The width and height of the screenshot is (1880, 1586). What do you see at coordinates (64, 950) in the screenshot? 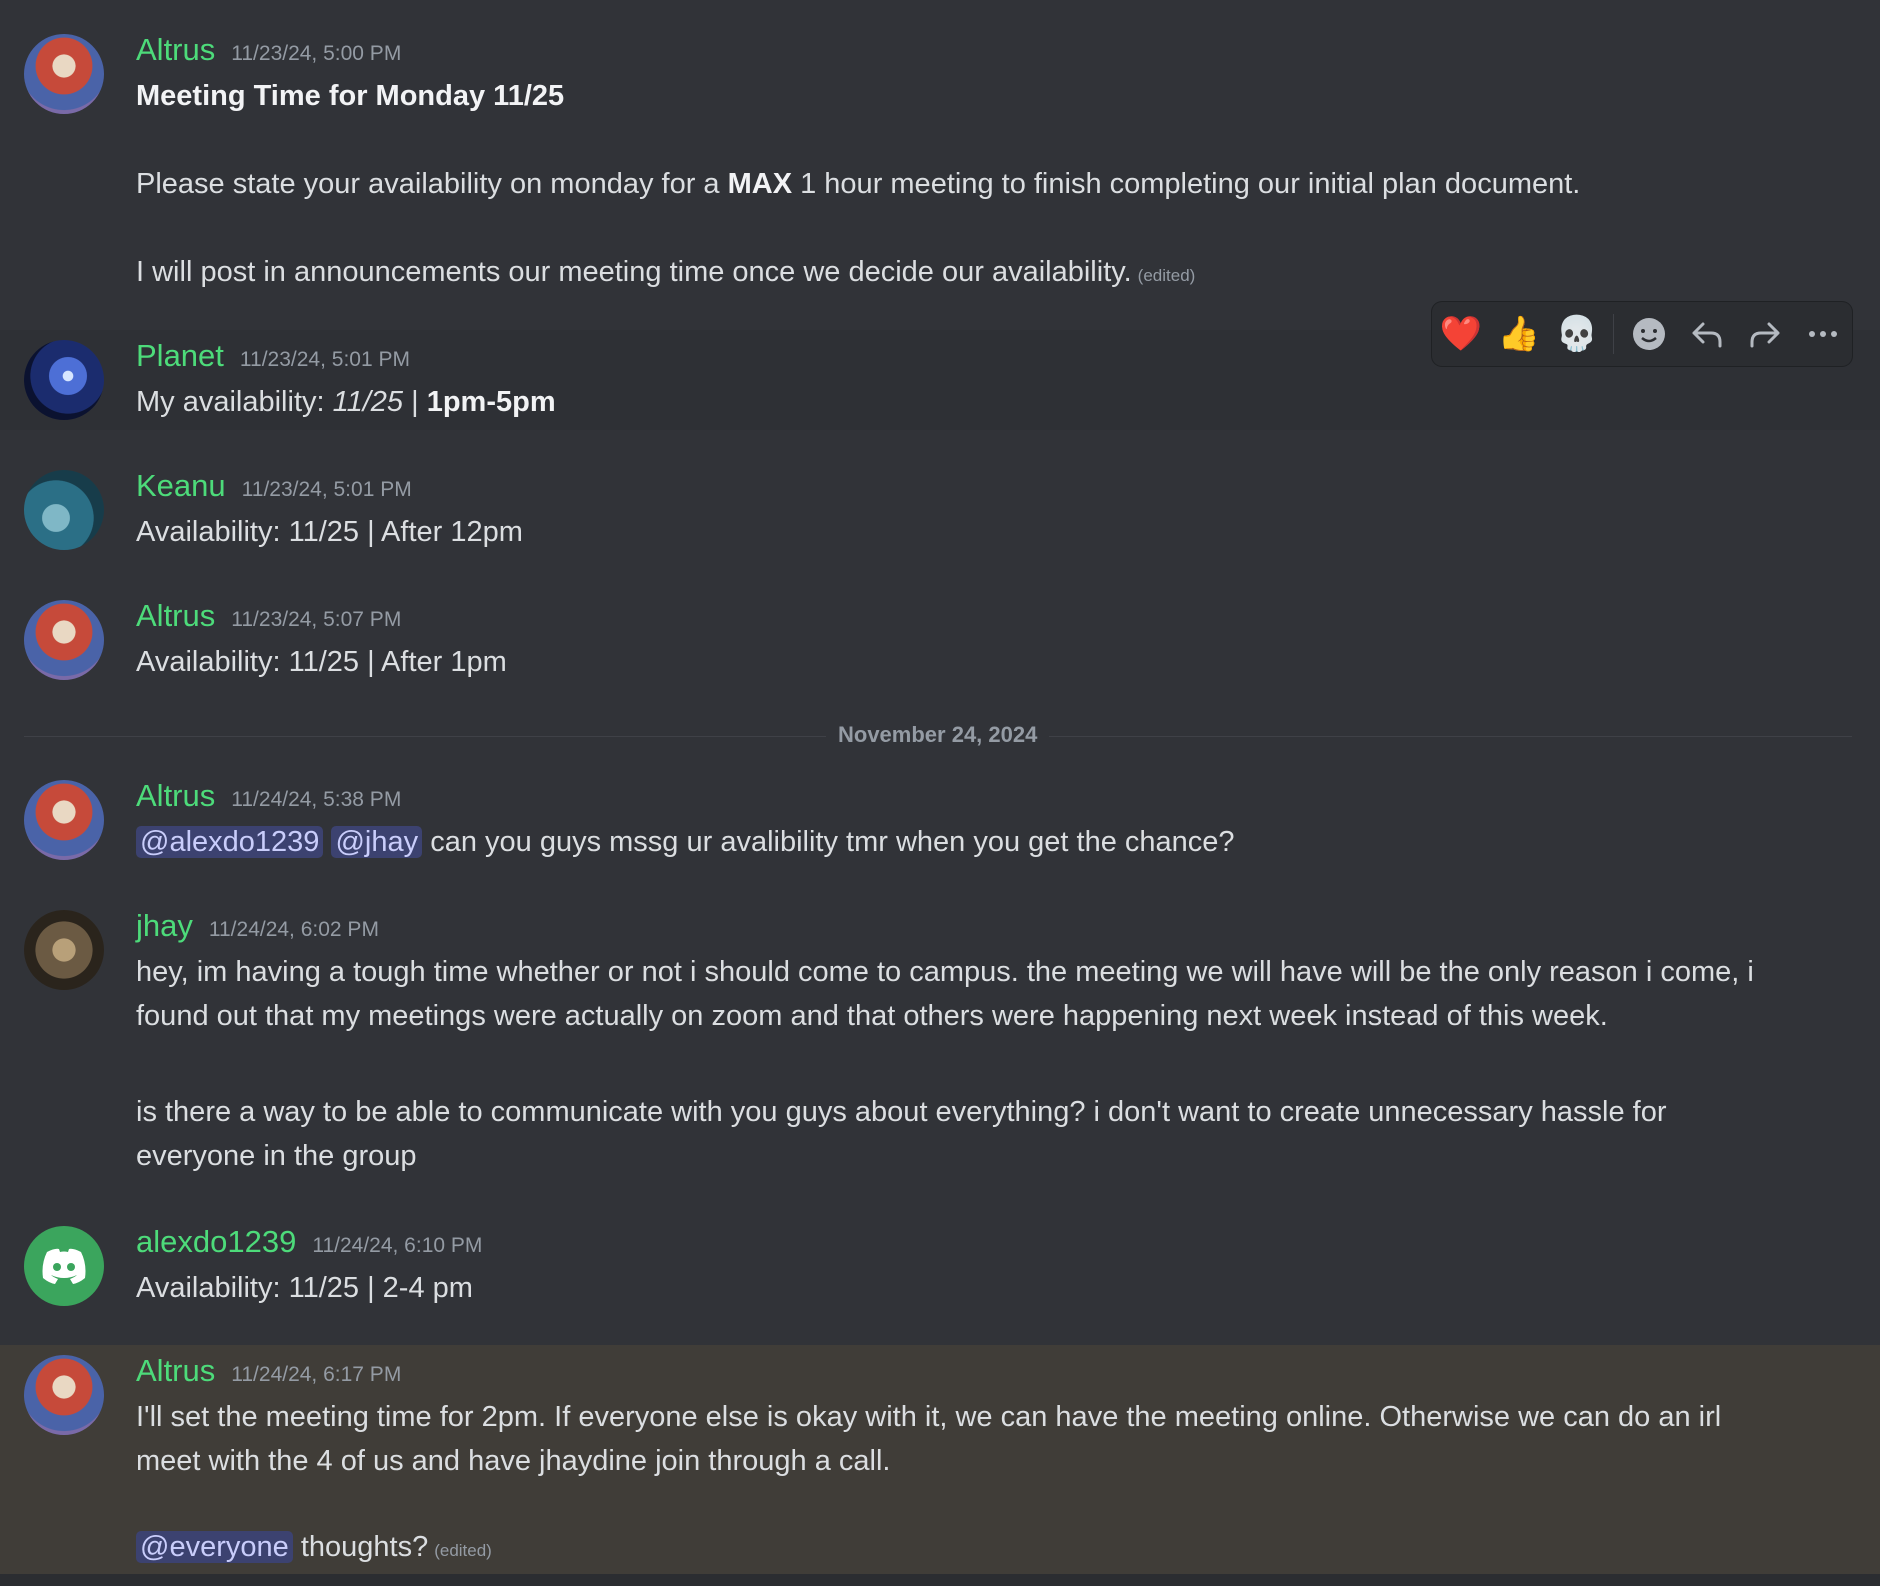
I see `avatar-jhay` at bounding box center [64, 950].